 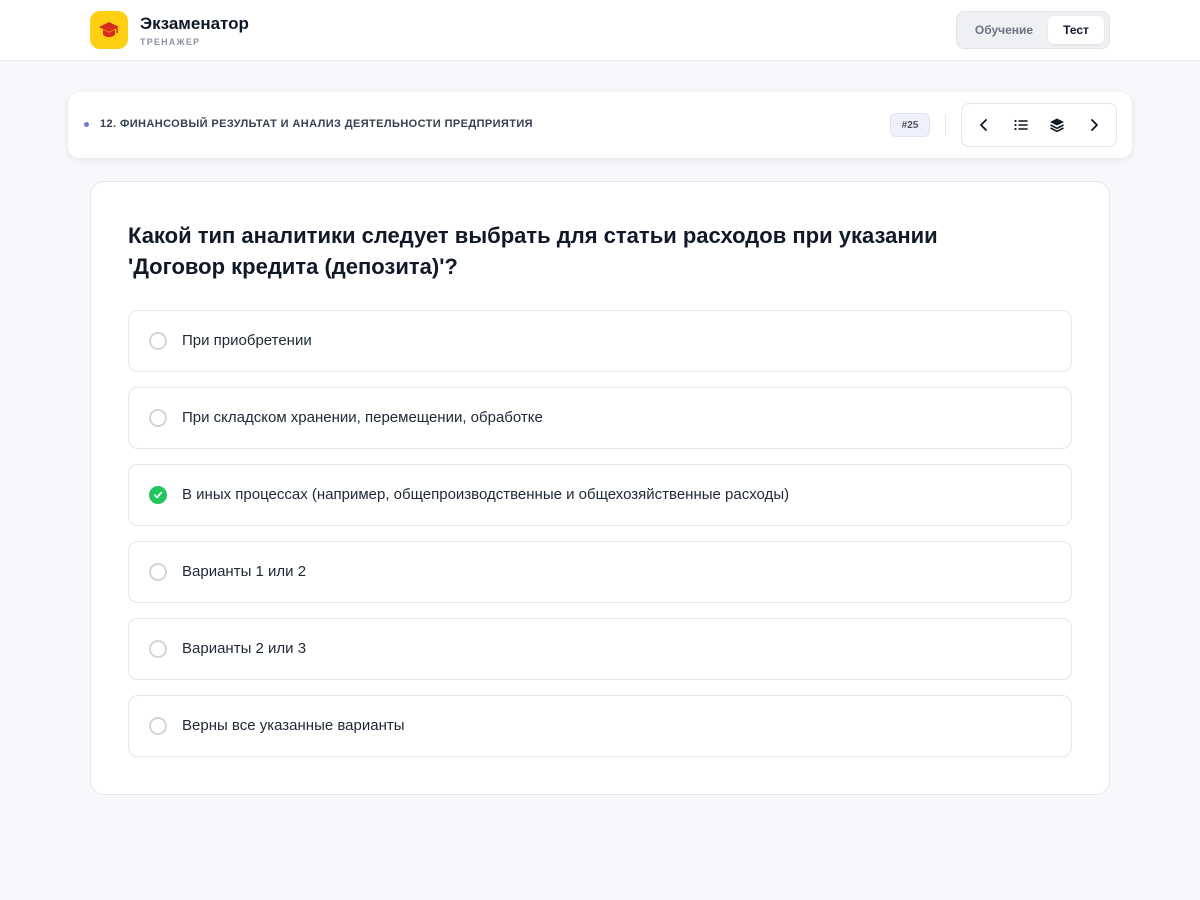 What do you see at coordinates (910, 125) in the screenshot?
I see `question-number-badge: #25` at bounding box center [910, 125].